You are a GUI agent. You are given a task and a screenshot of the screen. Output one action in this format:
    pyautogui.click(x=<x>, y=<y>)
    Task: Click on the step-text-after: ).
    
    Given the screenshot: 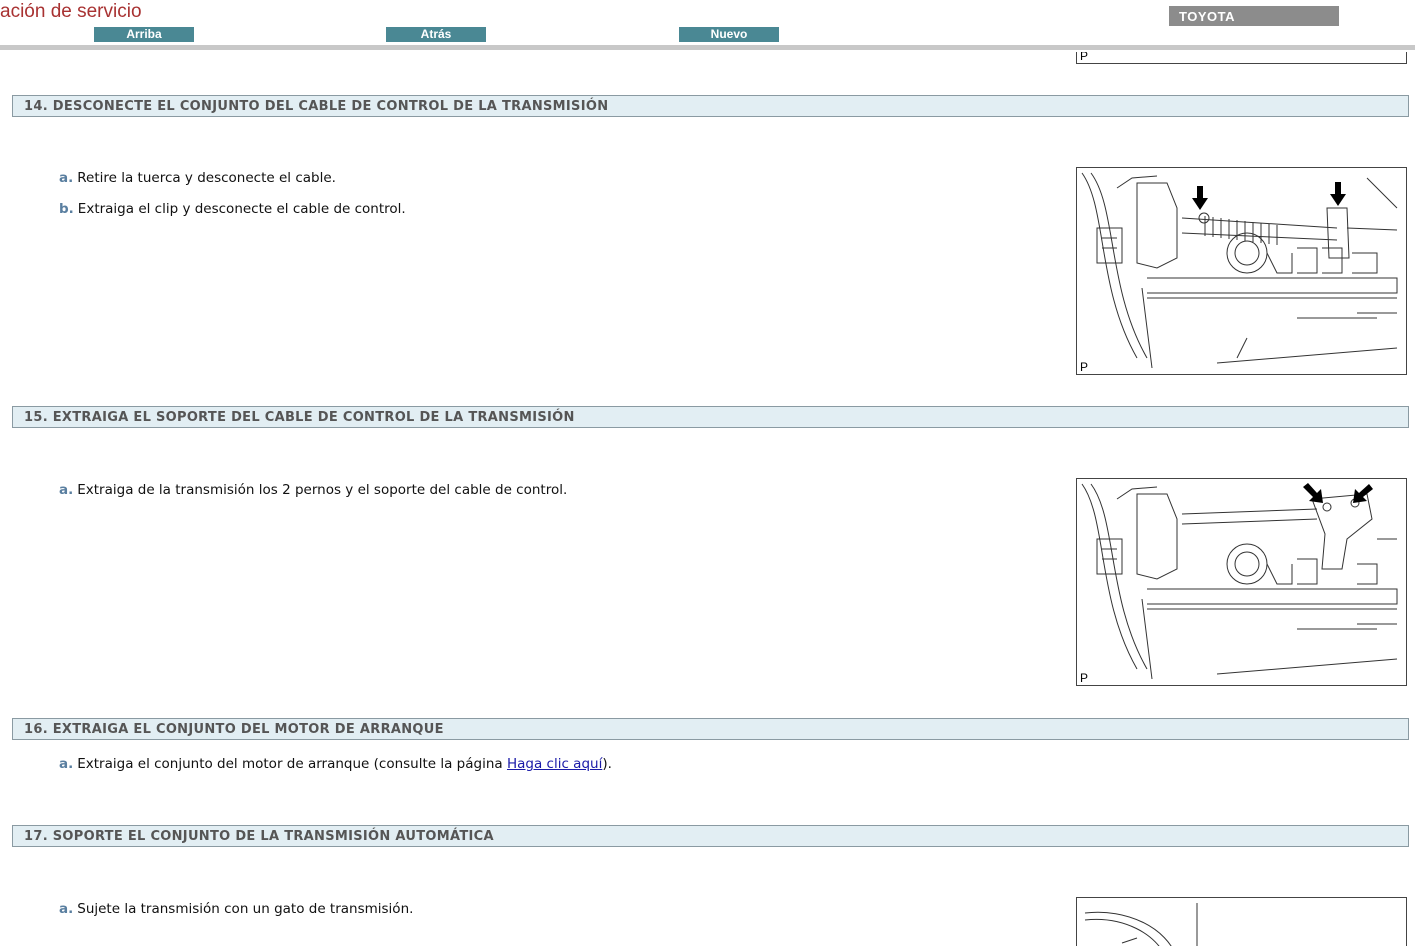 What is the action you would take?
    pyautogui.click(x=607, y=764)
    